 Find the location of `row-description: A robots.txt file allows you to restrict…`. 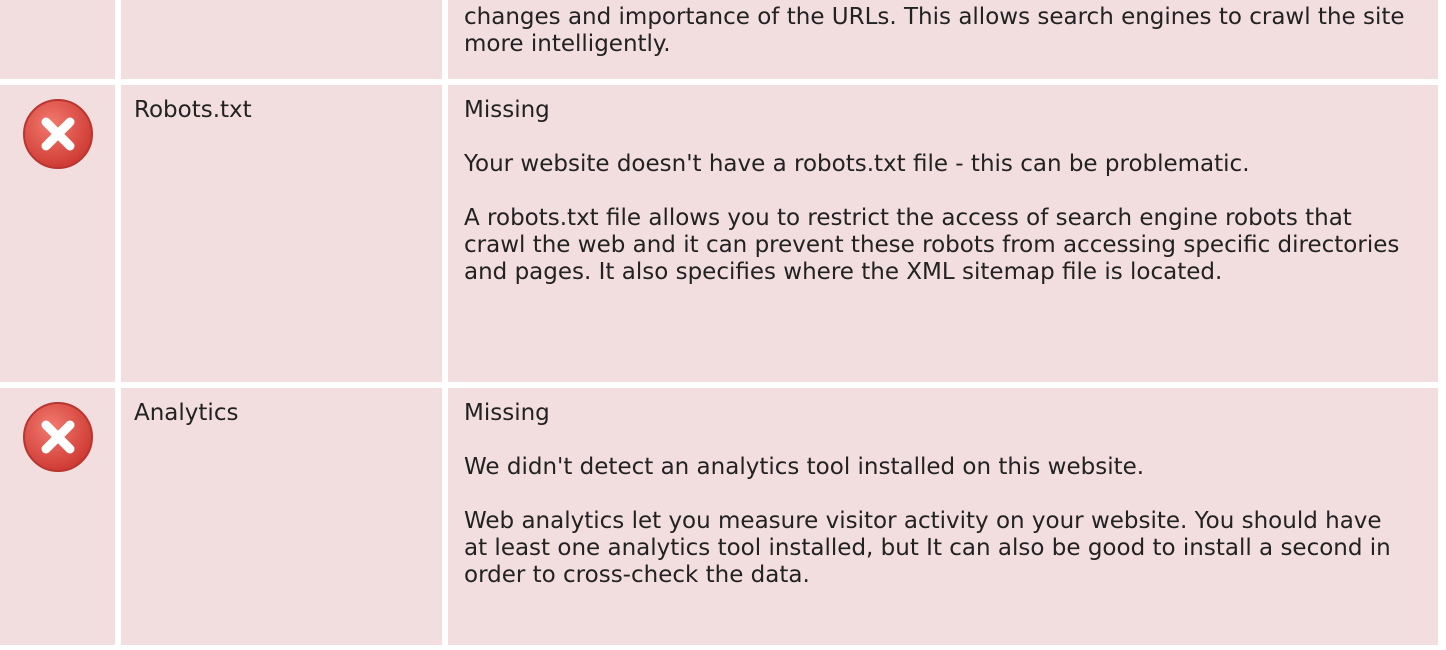

row-description: A robots.txt file allows you to restrict… is located at coordinates (932, 245).